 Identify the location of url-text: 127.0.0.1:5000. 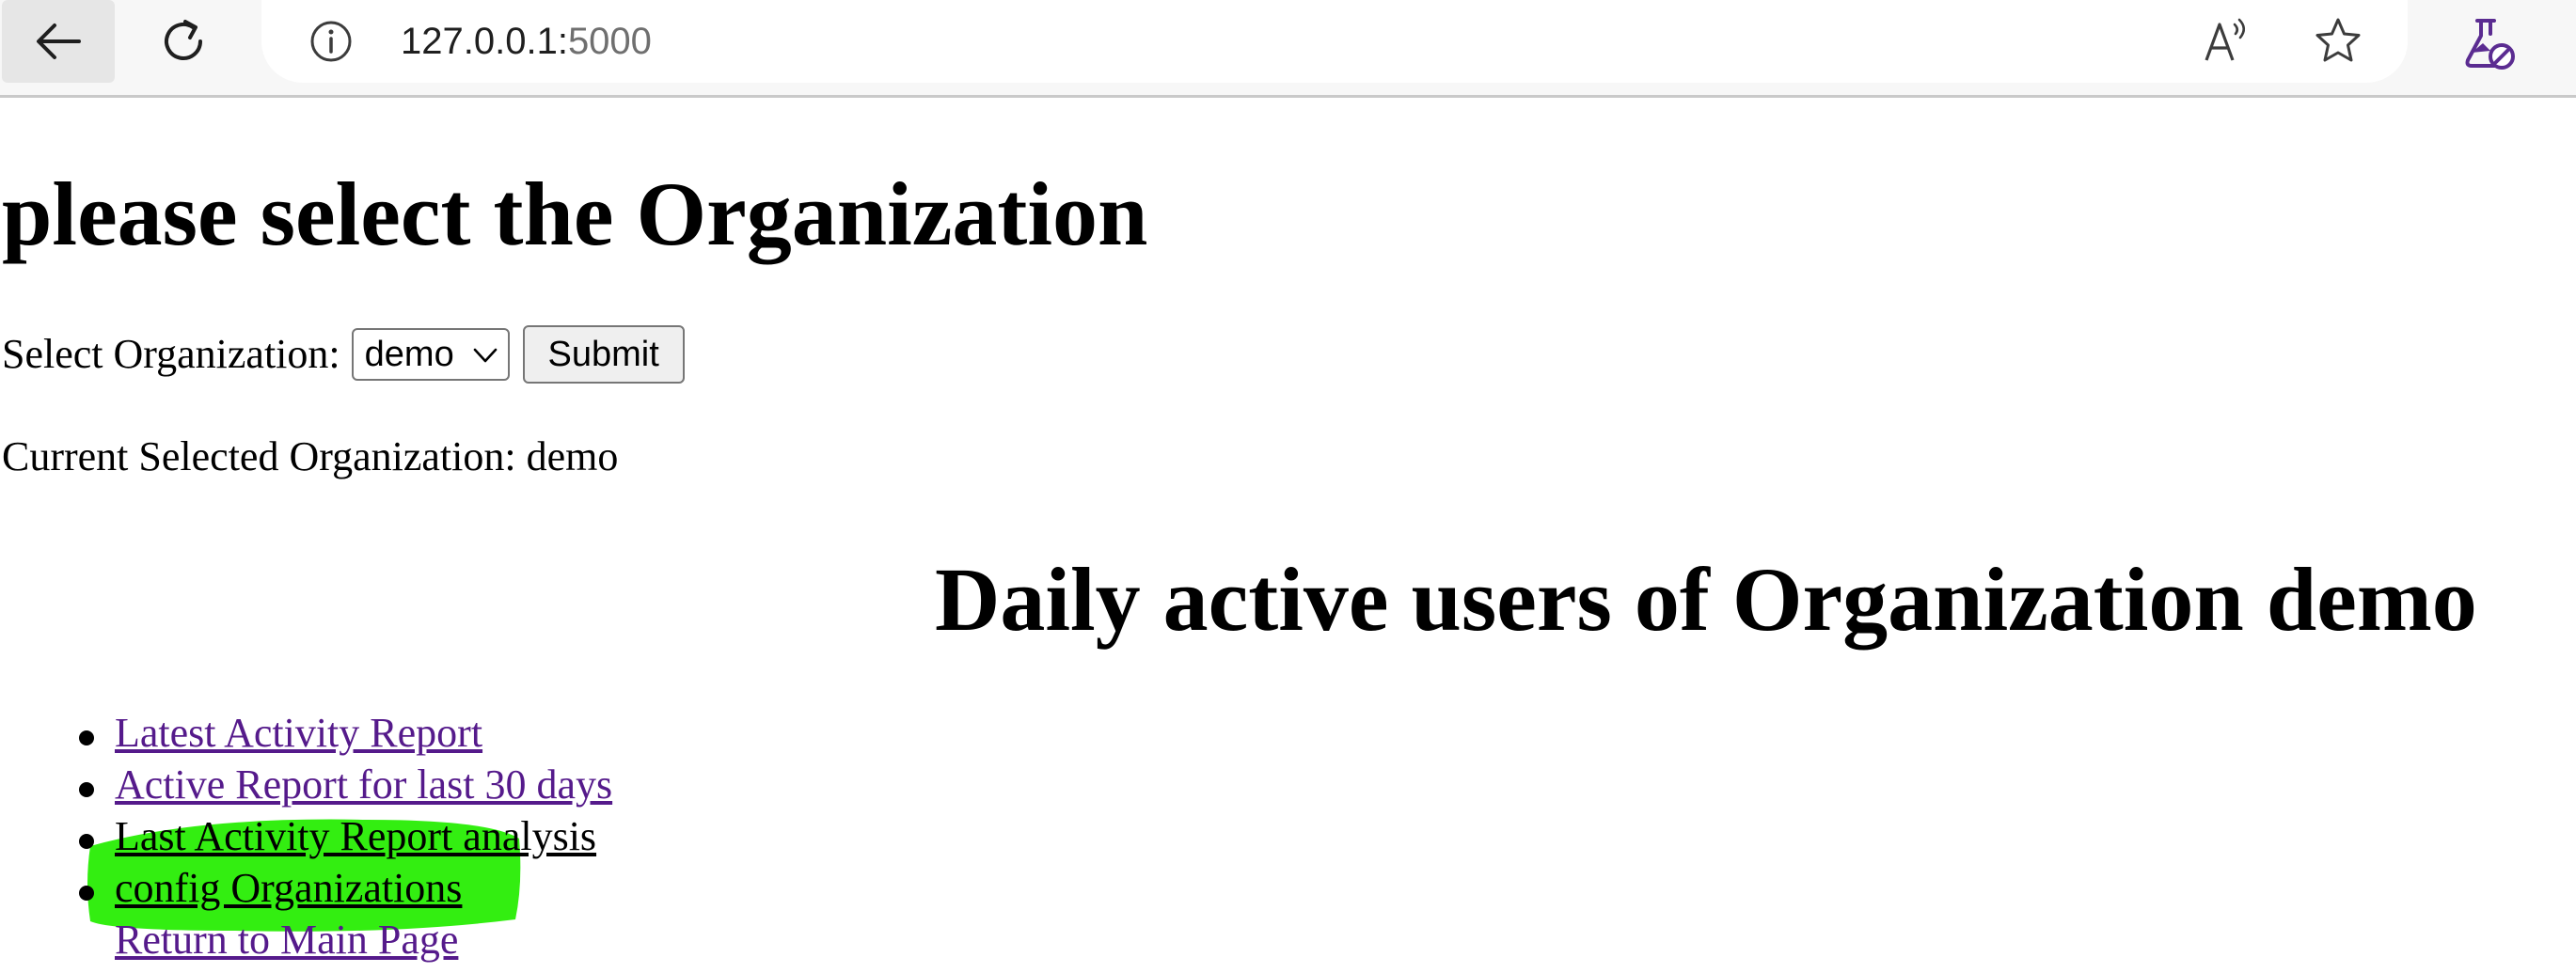
(526, 41).